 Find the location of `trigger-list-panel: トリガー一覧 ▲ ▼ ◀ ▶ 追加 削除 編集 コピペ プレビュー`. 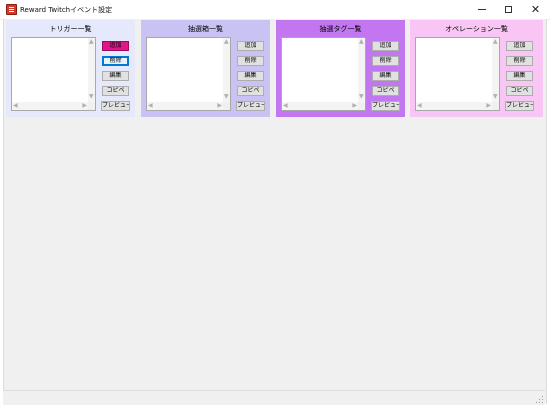

trigger-list-panel: トリガー一覧 ▲ ▼ ◀ ▶ 追加 削除 編集 コピペ プレビュー is located at coordinates (70, 68).